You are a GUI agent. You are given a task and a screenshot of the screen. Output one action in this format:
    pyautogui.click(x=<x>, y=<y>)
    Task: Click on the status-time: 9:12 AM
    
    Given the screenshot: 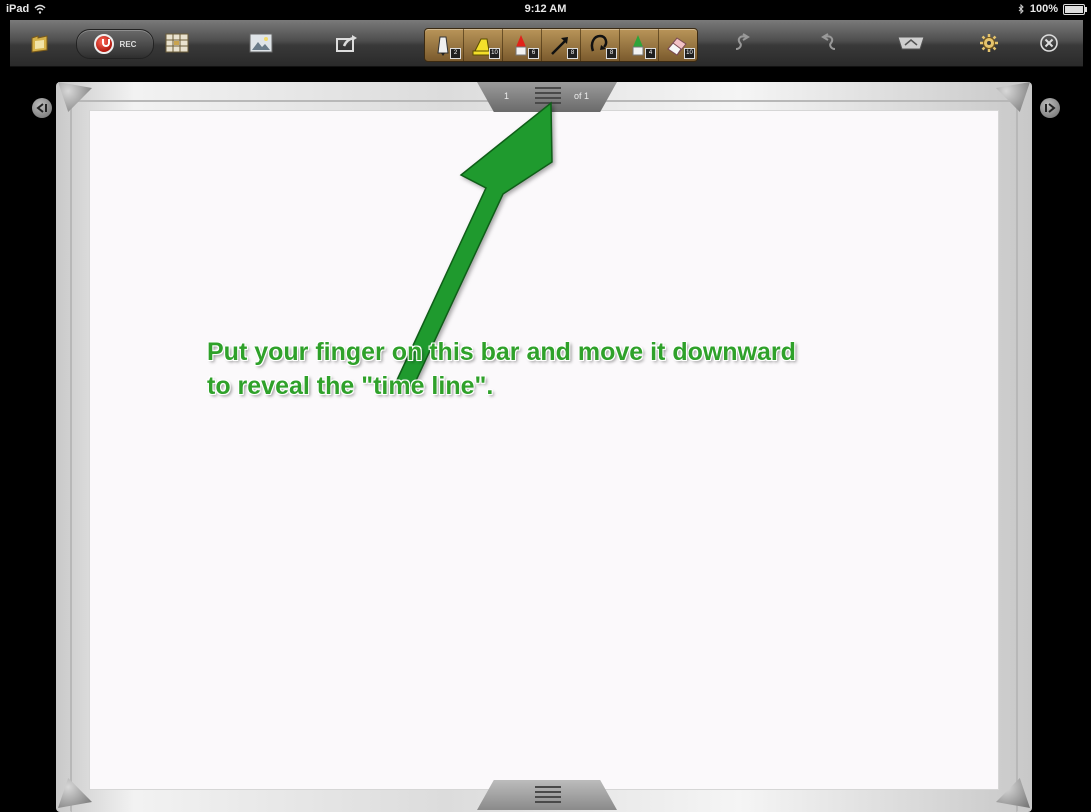 What is the action you would take?
    pyautogui.click(x=545, y=9)
    